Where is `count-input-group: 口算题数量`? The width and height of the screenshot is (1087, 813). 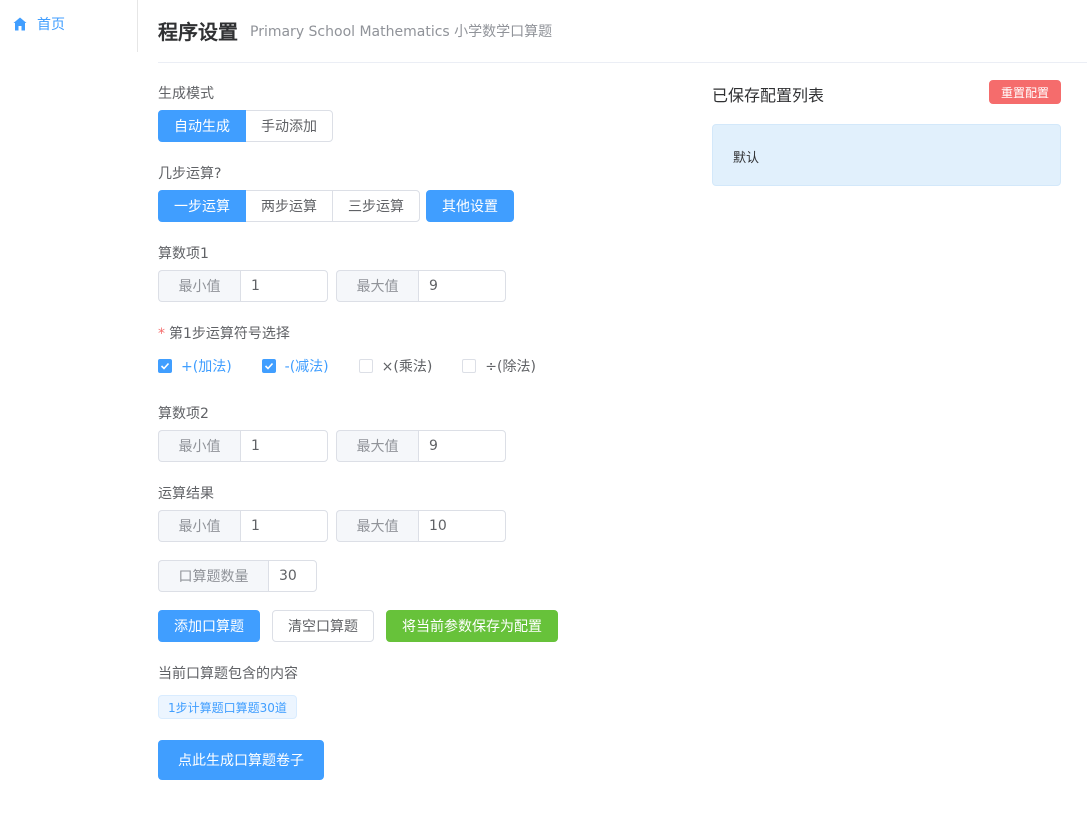 count-input-group: 口算题数量 is located at coordinates (237, 576).